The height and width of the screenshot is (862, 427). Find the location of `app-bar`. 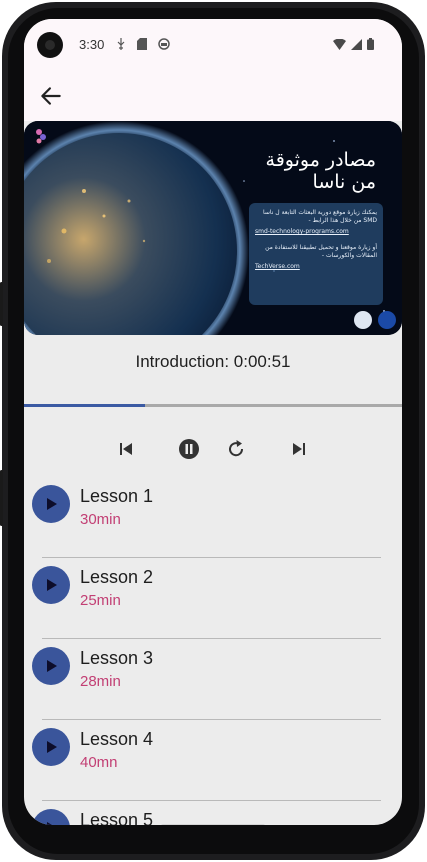

app-bar is located at coordinates (213, 96).